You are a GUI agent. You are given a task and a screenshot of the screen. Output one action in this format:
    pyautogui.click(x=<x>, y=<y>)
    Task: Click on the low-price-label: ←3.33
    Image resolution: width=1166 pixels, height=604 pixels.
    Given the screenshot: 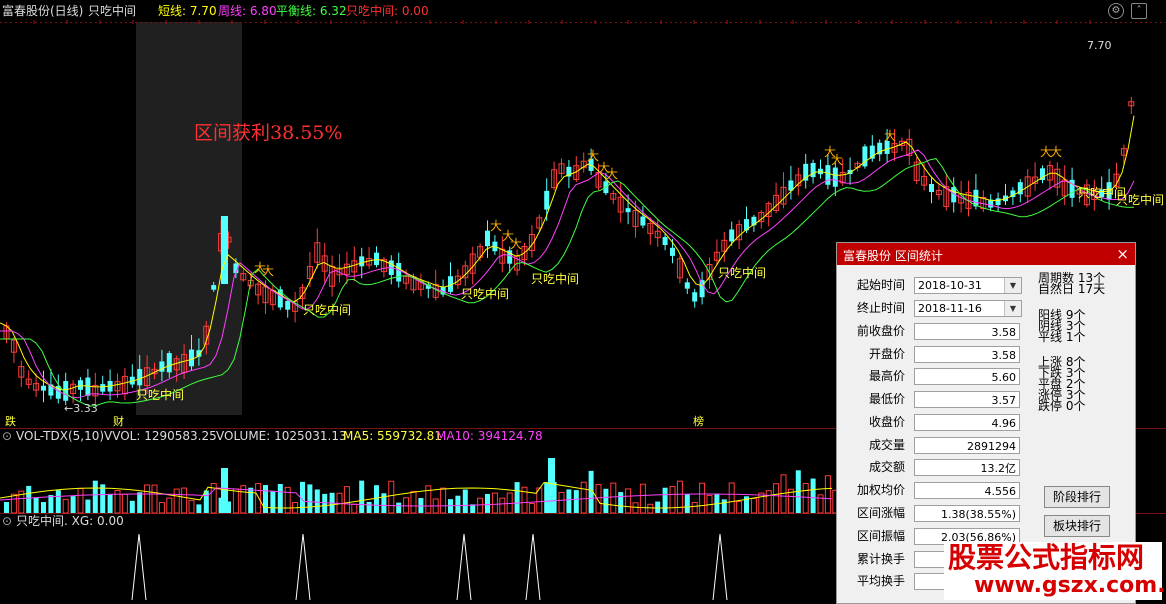 What is the action you would take?
    pyautogui.click(x=81, y=408)
    